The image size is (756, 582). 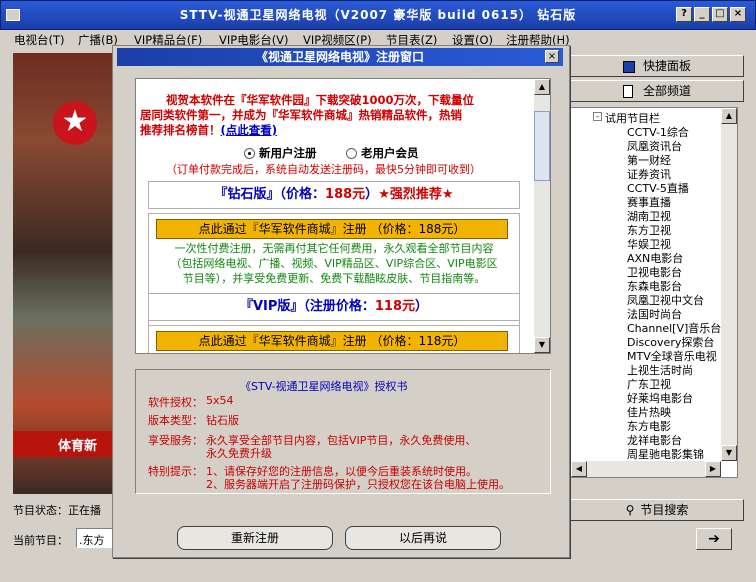 What do you see at coordinates (720, 14) in the screenshot?
I see `maximize-icon: □` at bounding box center [720, 14].